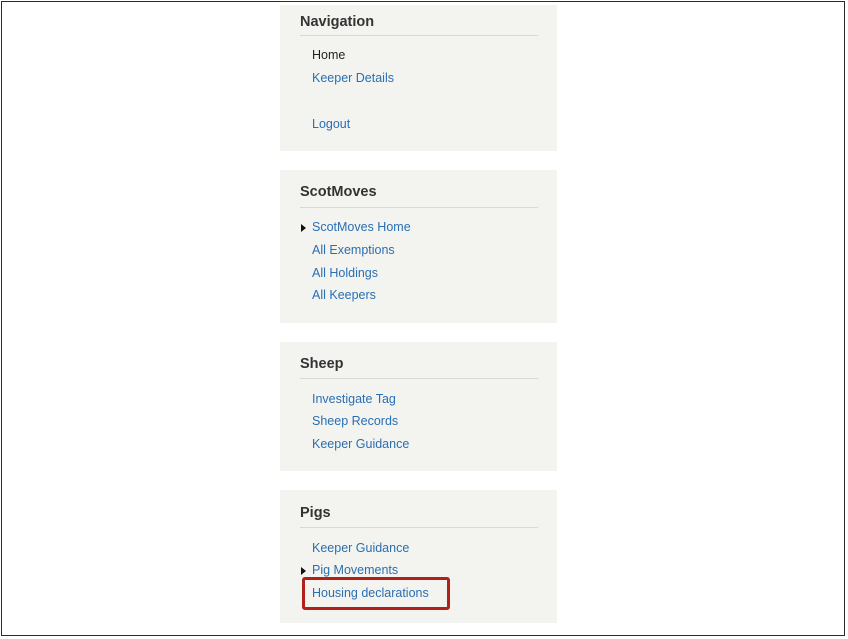  Describe the element at coordinates (344, 295) in the screenshot. I see `scotmoves-item-keepers: All Keepers` at that location.